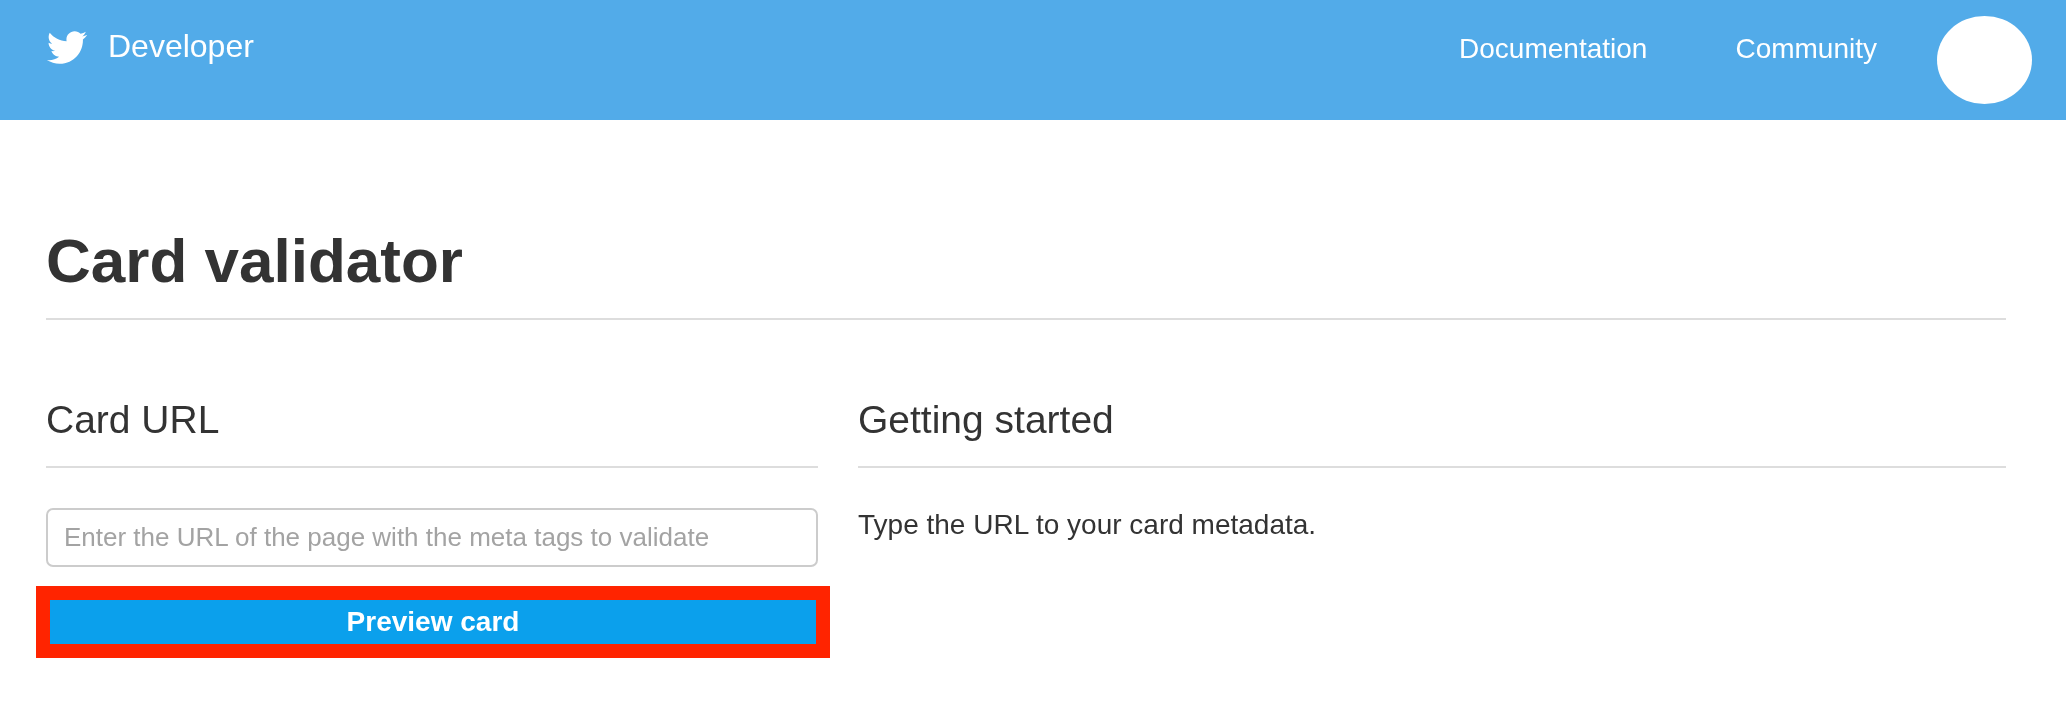 Image resolution: width=2066 pixels, height=714 pixels. What do you see at coordinates (1806, 49) in the screenshot?
I see `nav-link: Community` at bounding box center [1806, 49].